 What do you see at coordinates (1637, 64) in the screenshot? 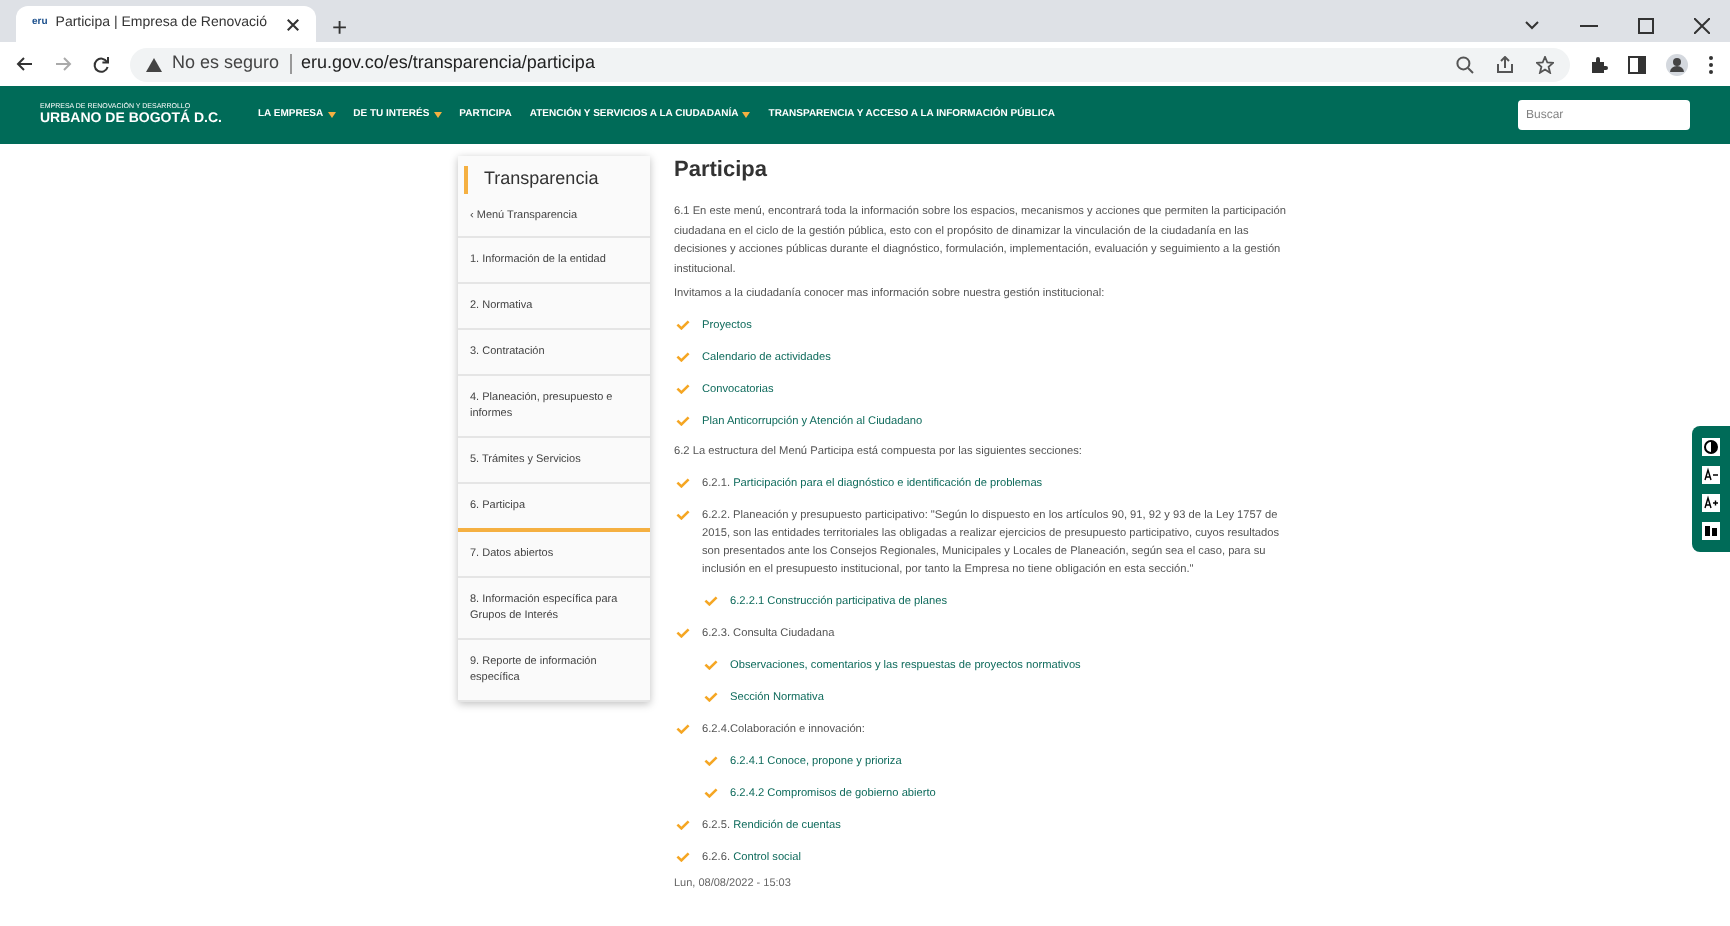
I see `sidebar-icon` at bounding box center [1637, 64].